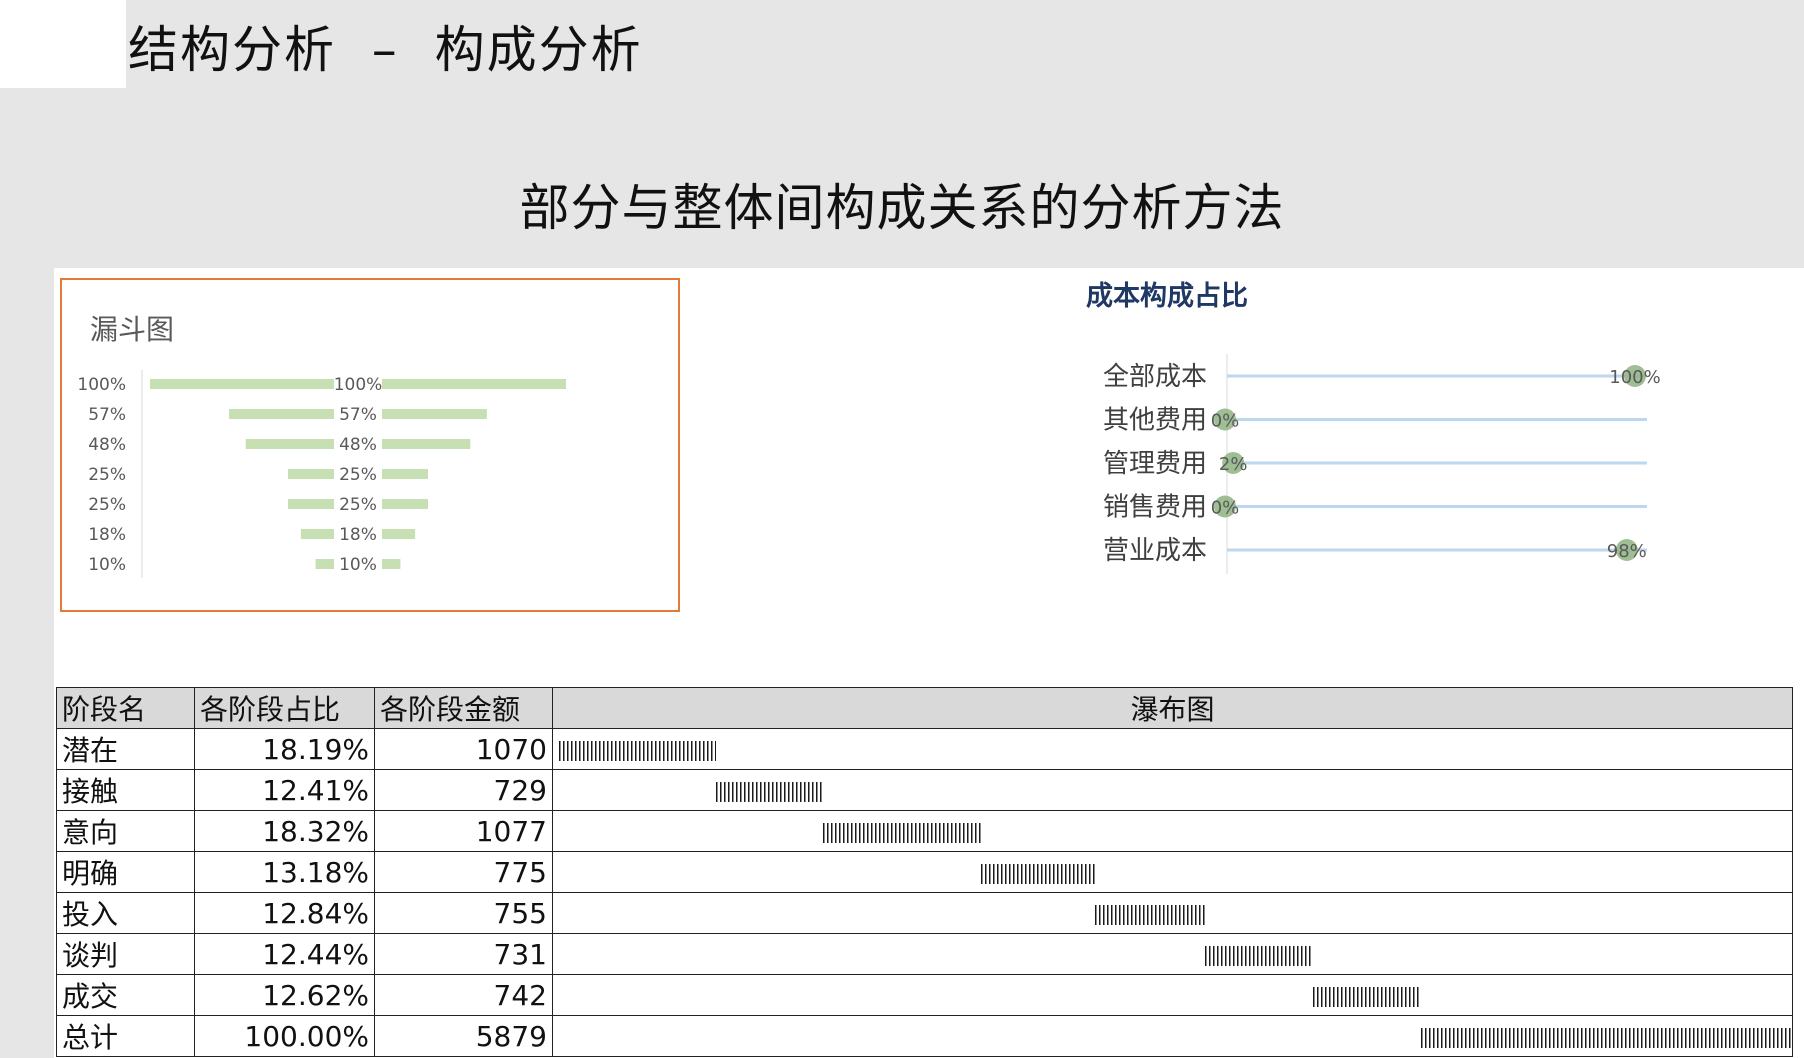 This screenshot has height=1058, width=1804. What do you see at coordinates (1627, 551) in the screenshot?
I see `cost-data-label: 98%` at bounding box center [1627, 551].